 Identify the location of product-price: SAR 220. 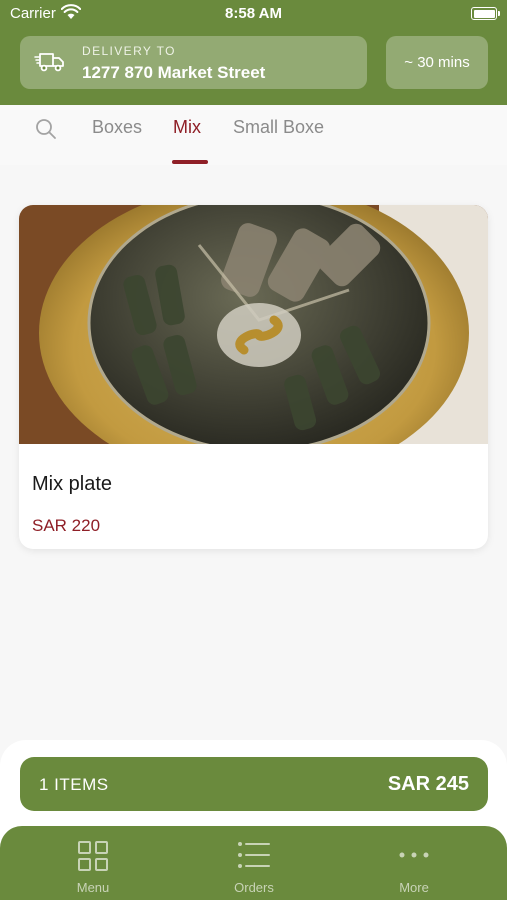
(66, 525).